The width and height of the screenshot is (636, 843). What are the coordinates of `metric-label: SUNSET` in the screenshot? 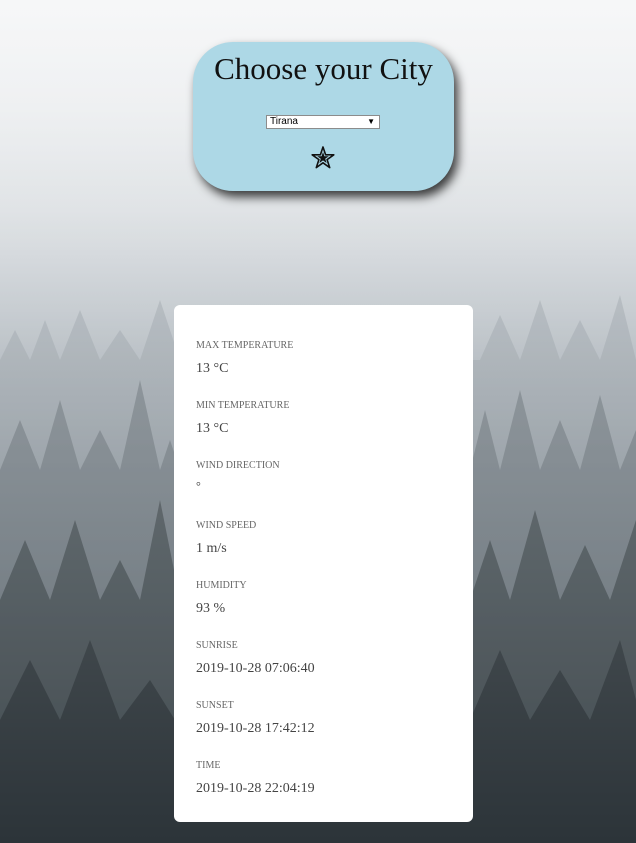 It's located at (215, 705).